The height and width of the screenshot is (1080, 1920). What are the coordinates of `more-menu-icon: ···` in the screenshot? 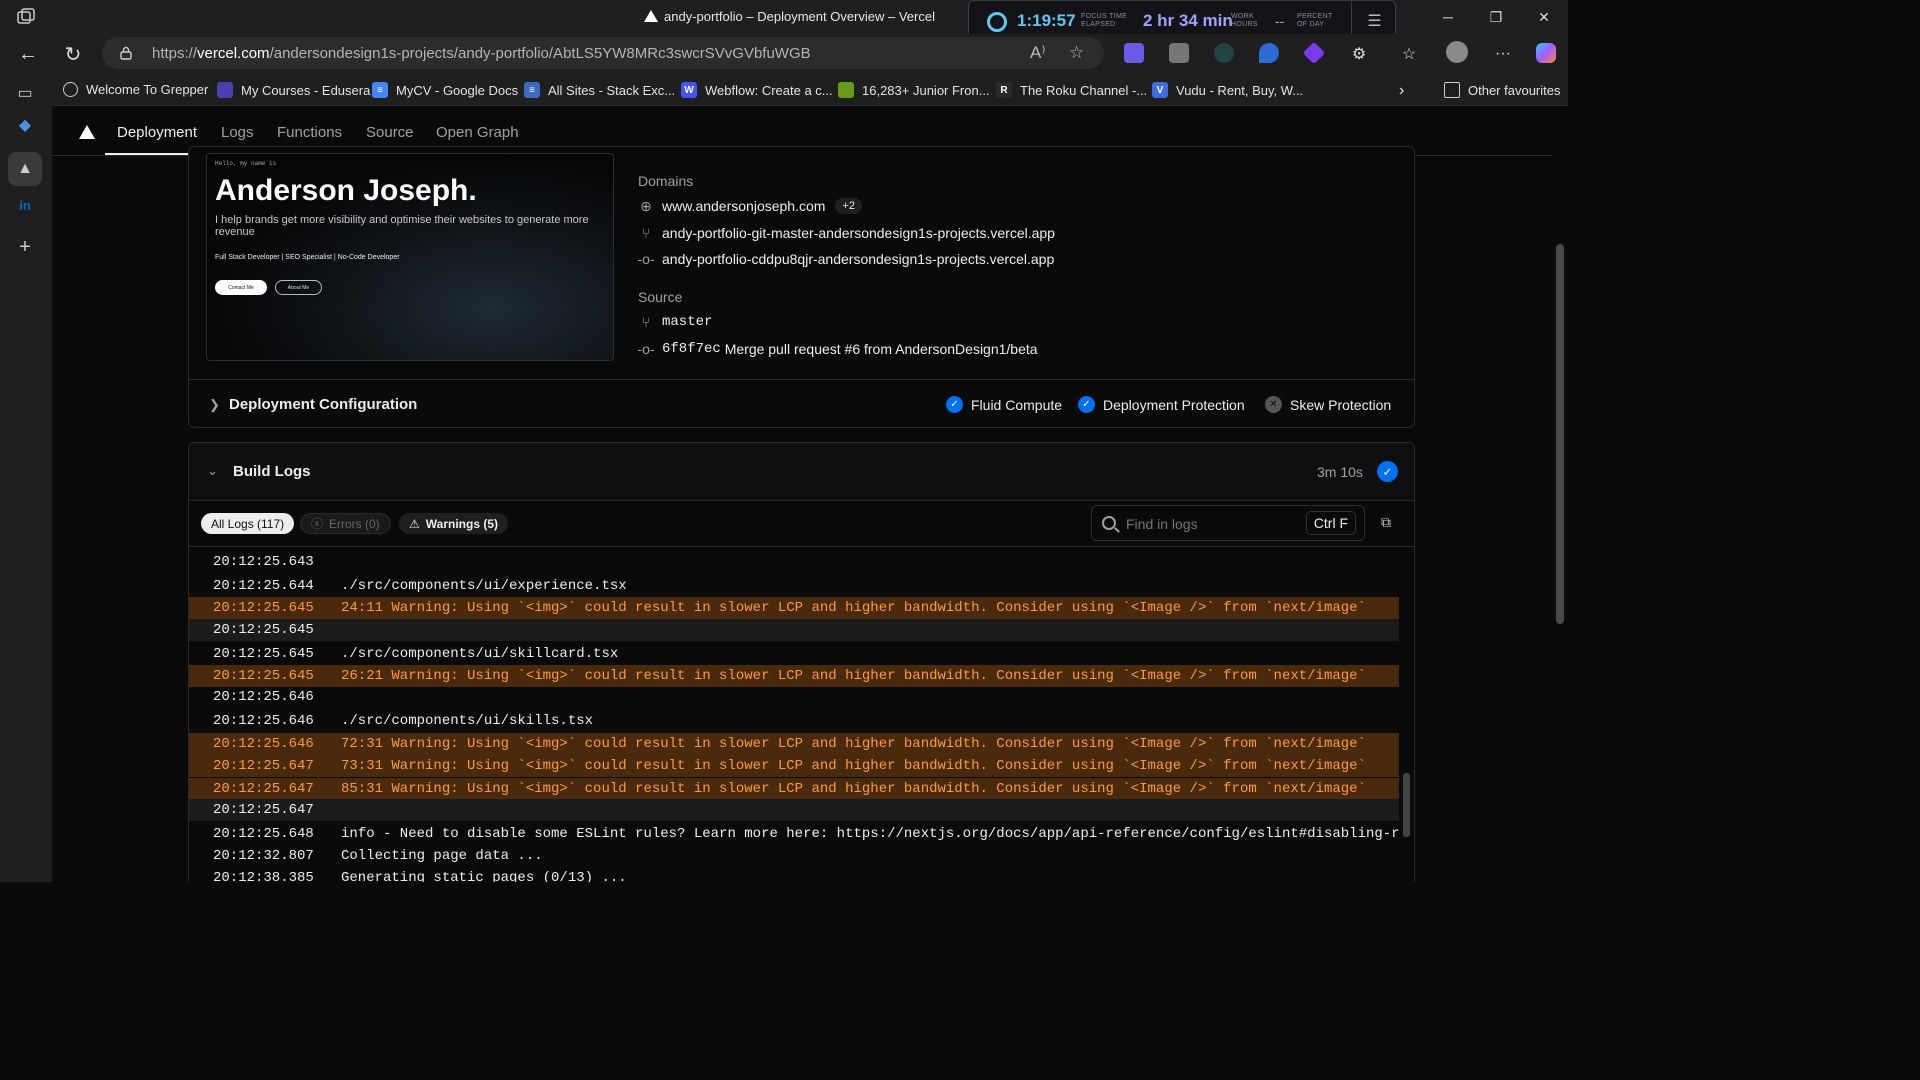 It's located at (1503, 54).